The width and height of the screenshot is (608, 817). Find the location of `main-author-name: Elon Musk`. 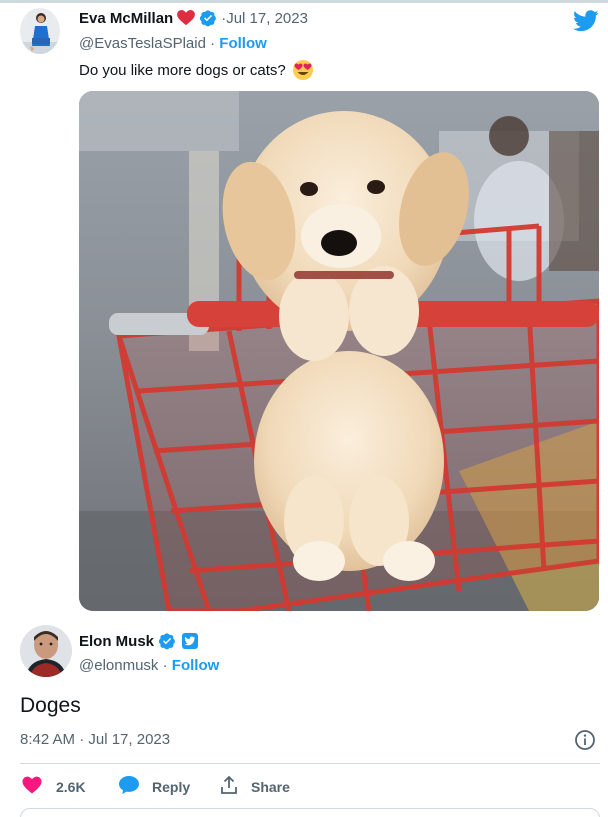

main-author-name: Elon Musk is located at coordinates (116, 641).